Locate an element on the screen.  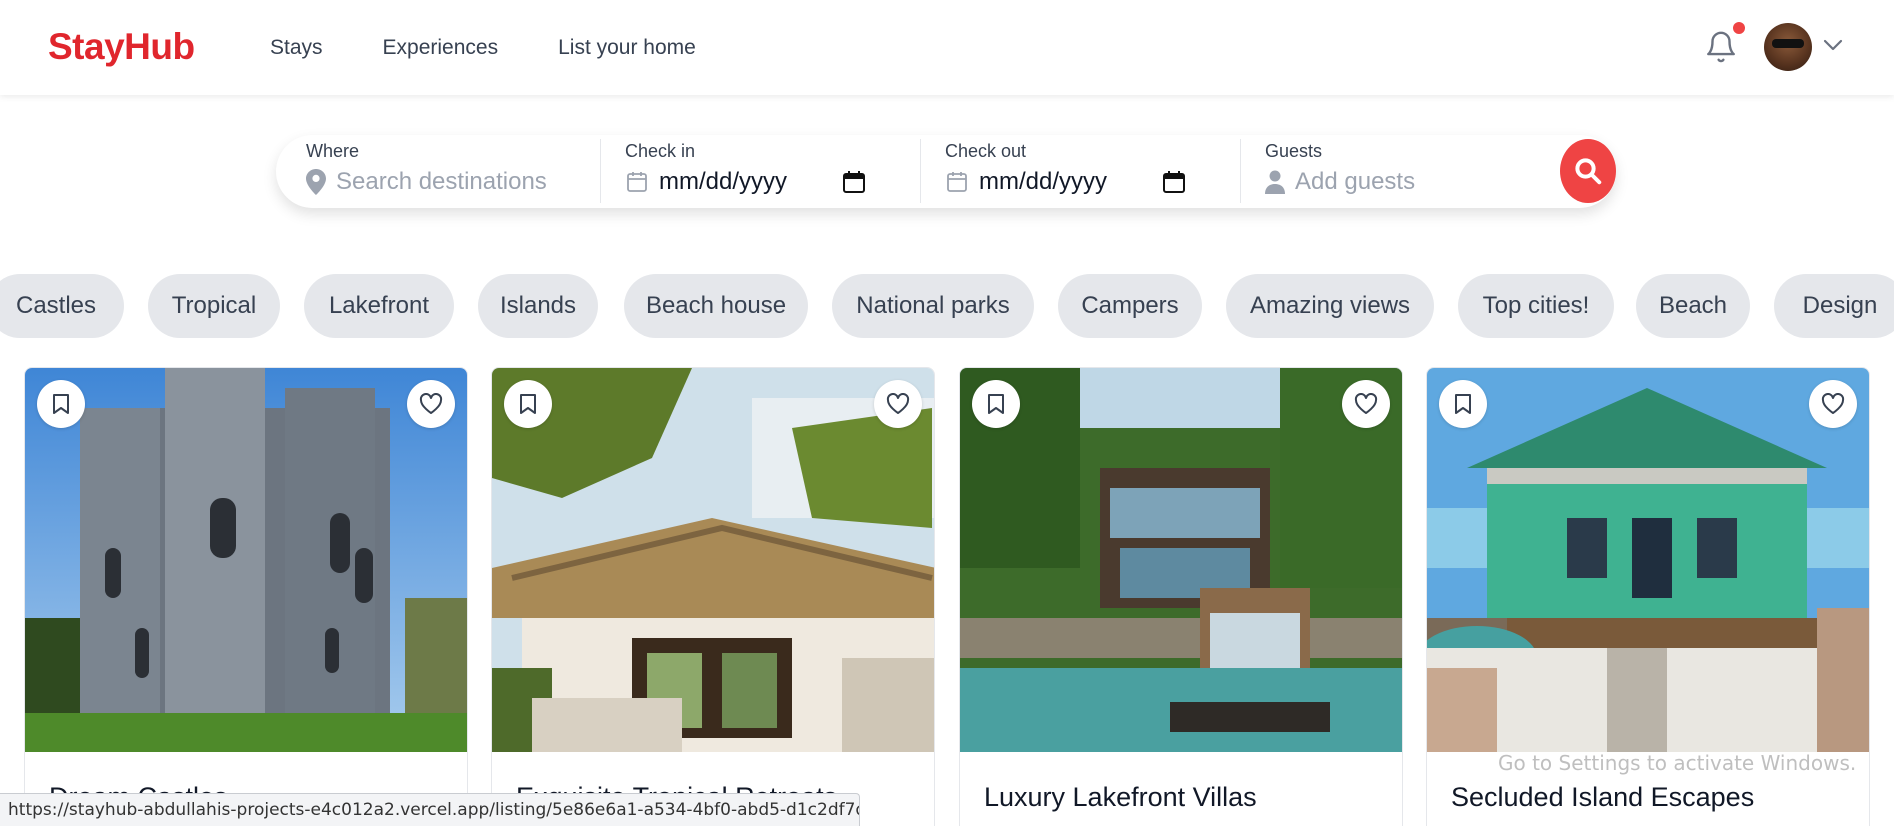
main-nav: Stays Experiences List your home is located at coordinates (483, 48).